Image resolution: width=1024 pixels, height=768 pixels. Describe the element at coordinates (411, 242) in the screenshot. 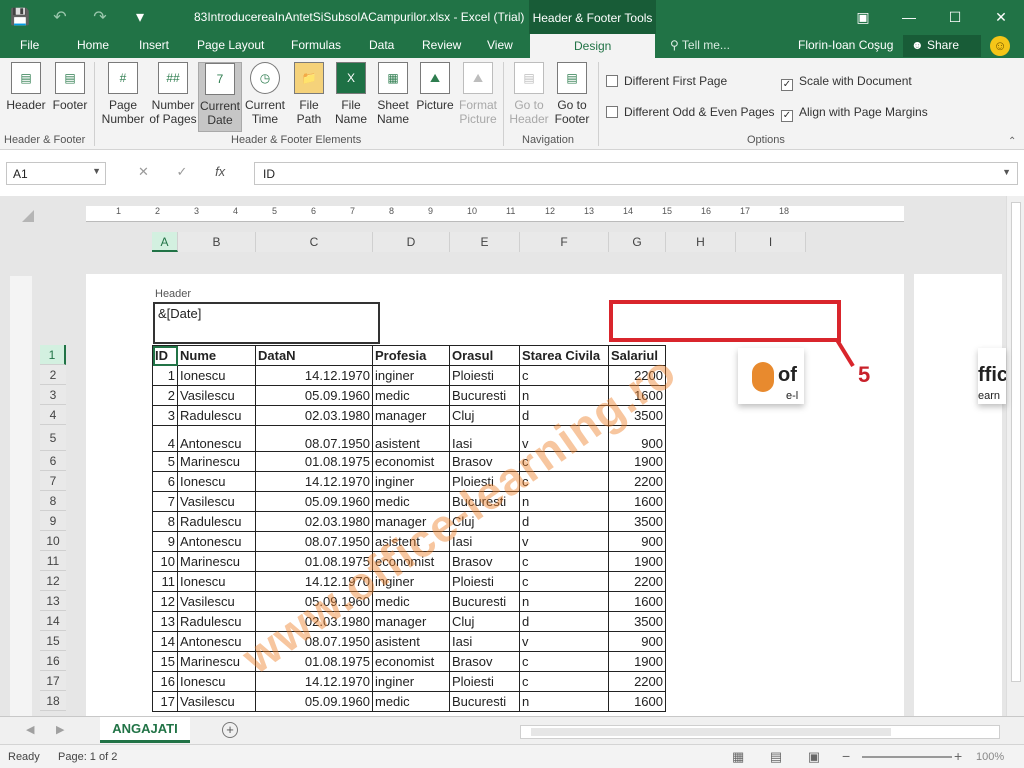

I see `column-header-d: D` at that location.